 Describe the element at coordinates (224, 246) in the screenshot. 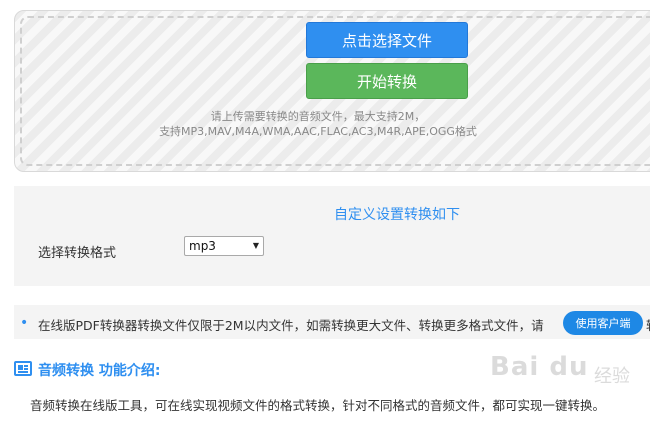

I see `format-select: mp3 ▼` at that location.